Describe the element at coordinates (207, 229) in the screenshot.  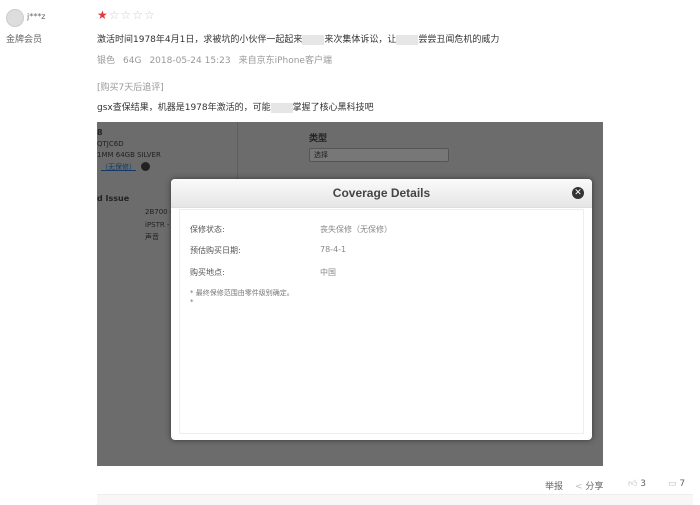
I see `row-label: 保修状态:` at that location.